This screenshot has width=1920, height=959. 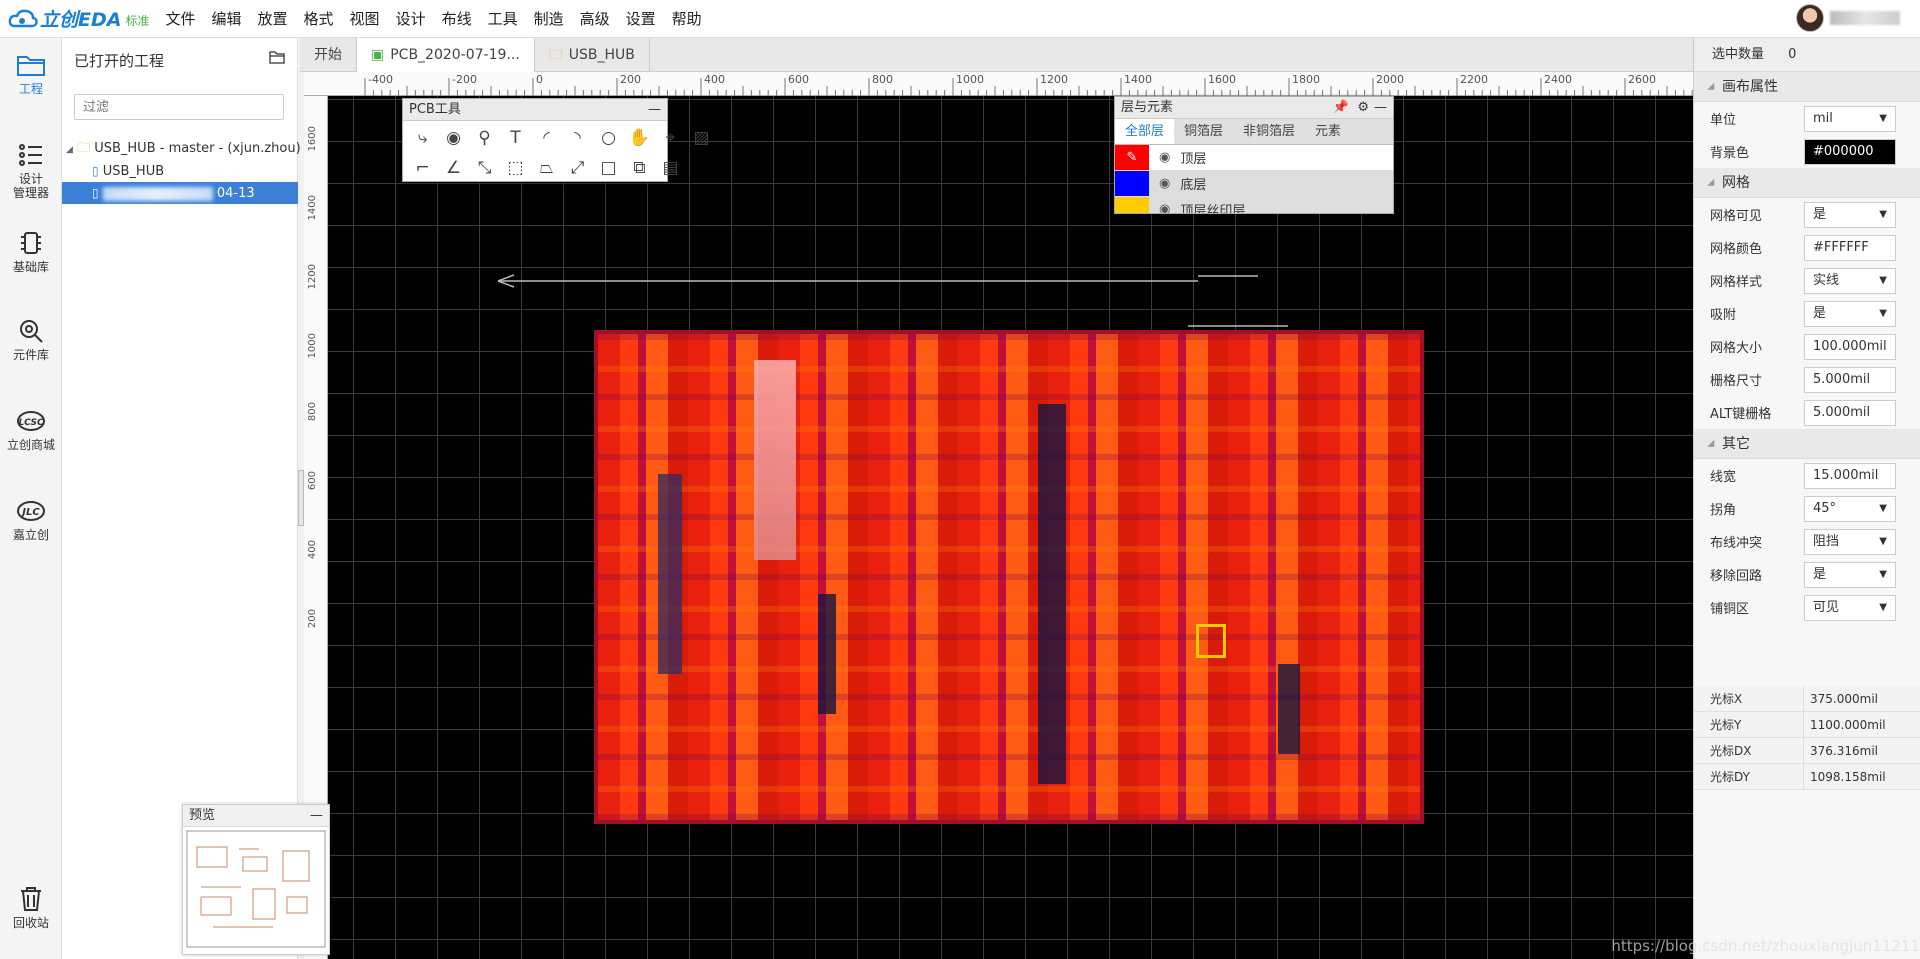 What do you see at coordinates (31, 520) in the screenshot?
I see `nav-jlc: JLC 嘉立创` at bounding box center [31, 520].